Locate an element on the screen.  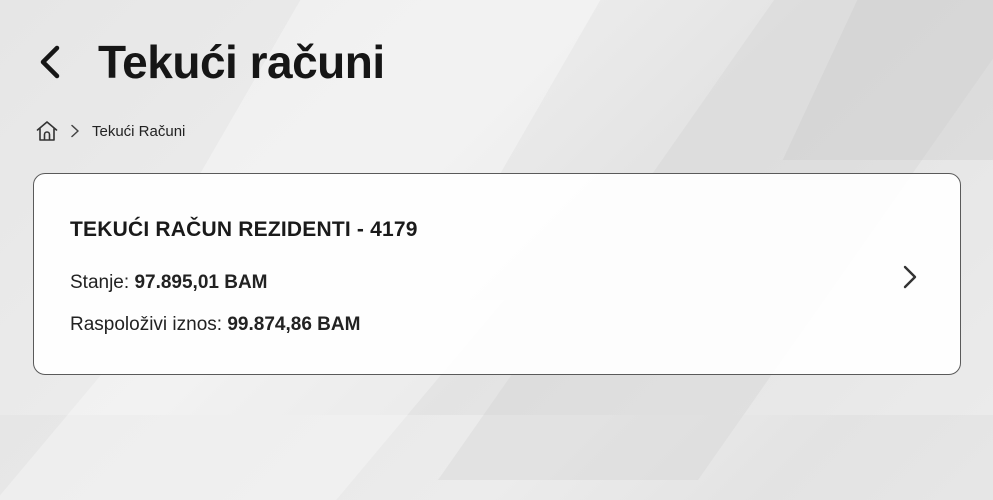
breadcrumb-home is located at coordinates (47, 131).